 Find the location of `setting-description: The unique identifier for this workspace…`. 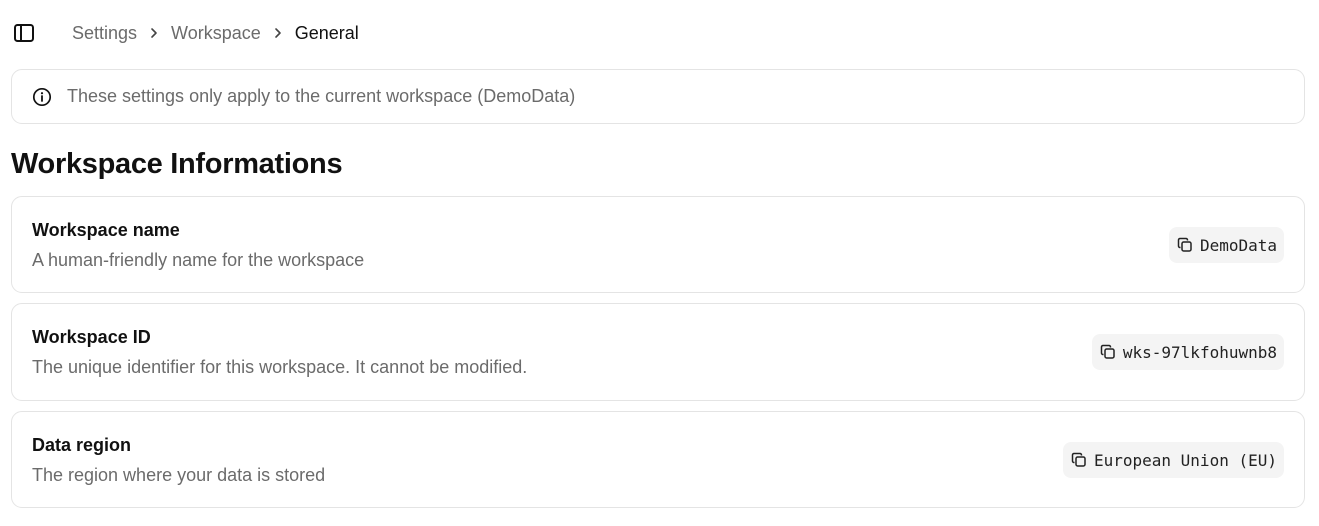

setting-description: The unique identifier for this workspace… is located at coordinates (280, 367).